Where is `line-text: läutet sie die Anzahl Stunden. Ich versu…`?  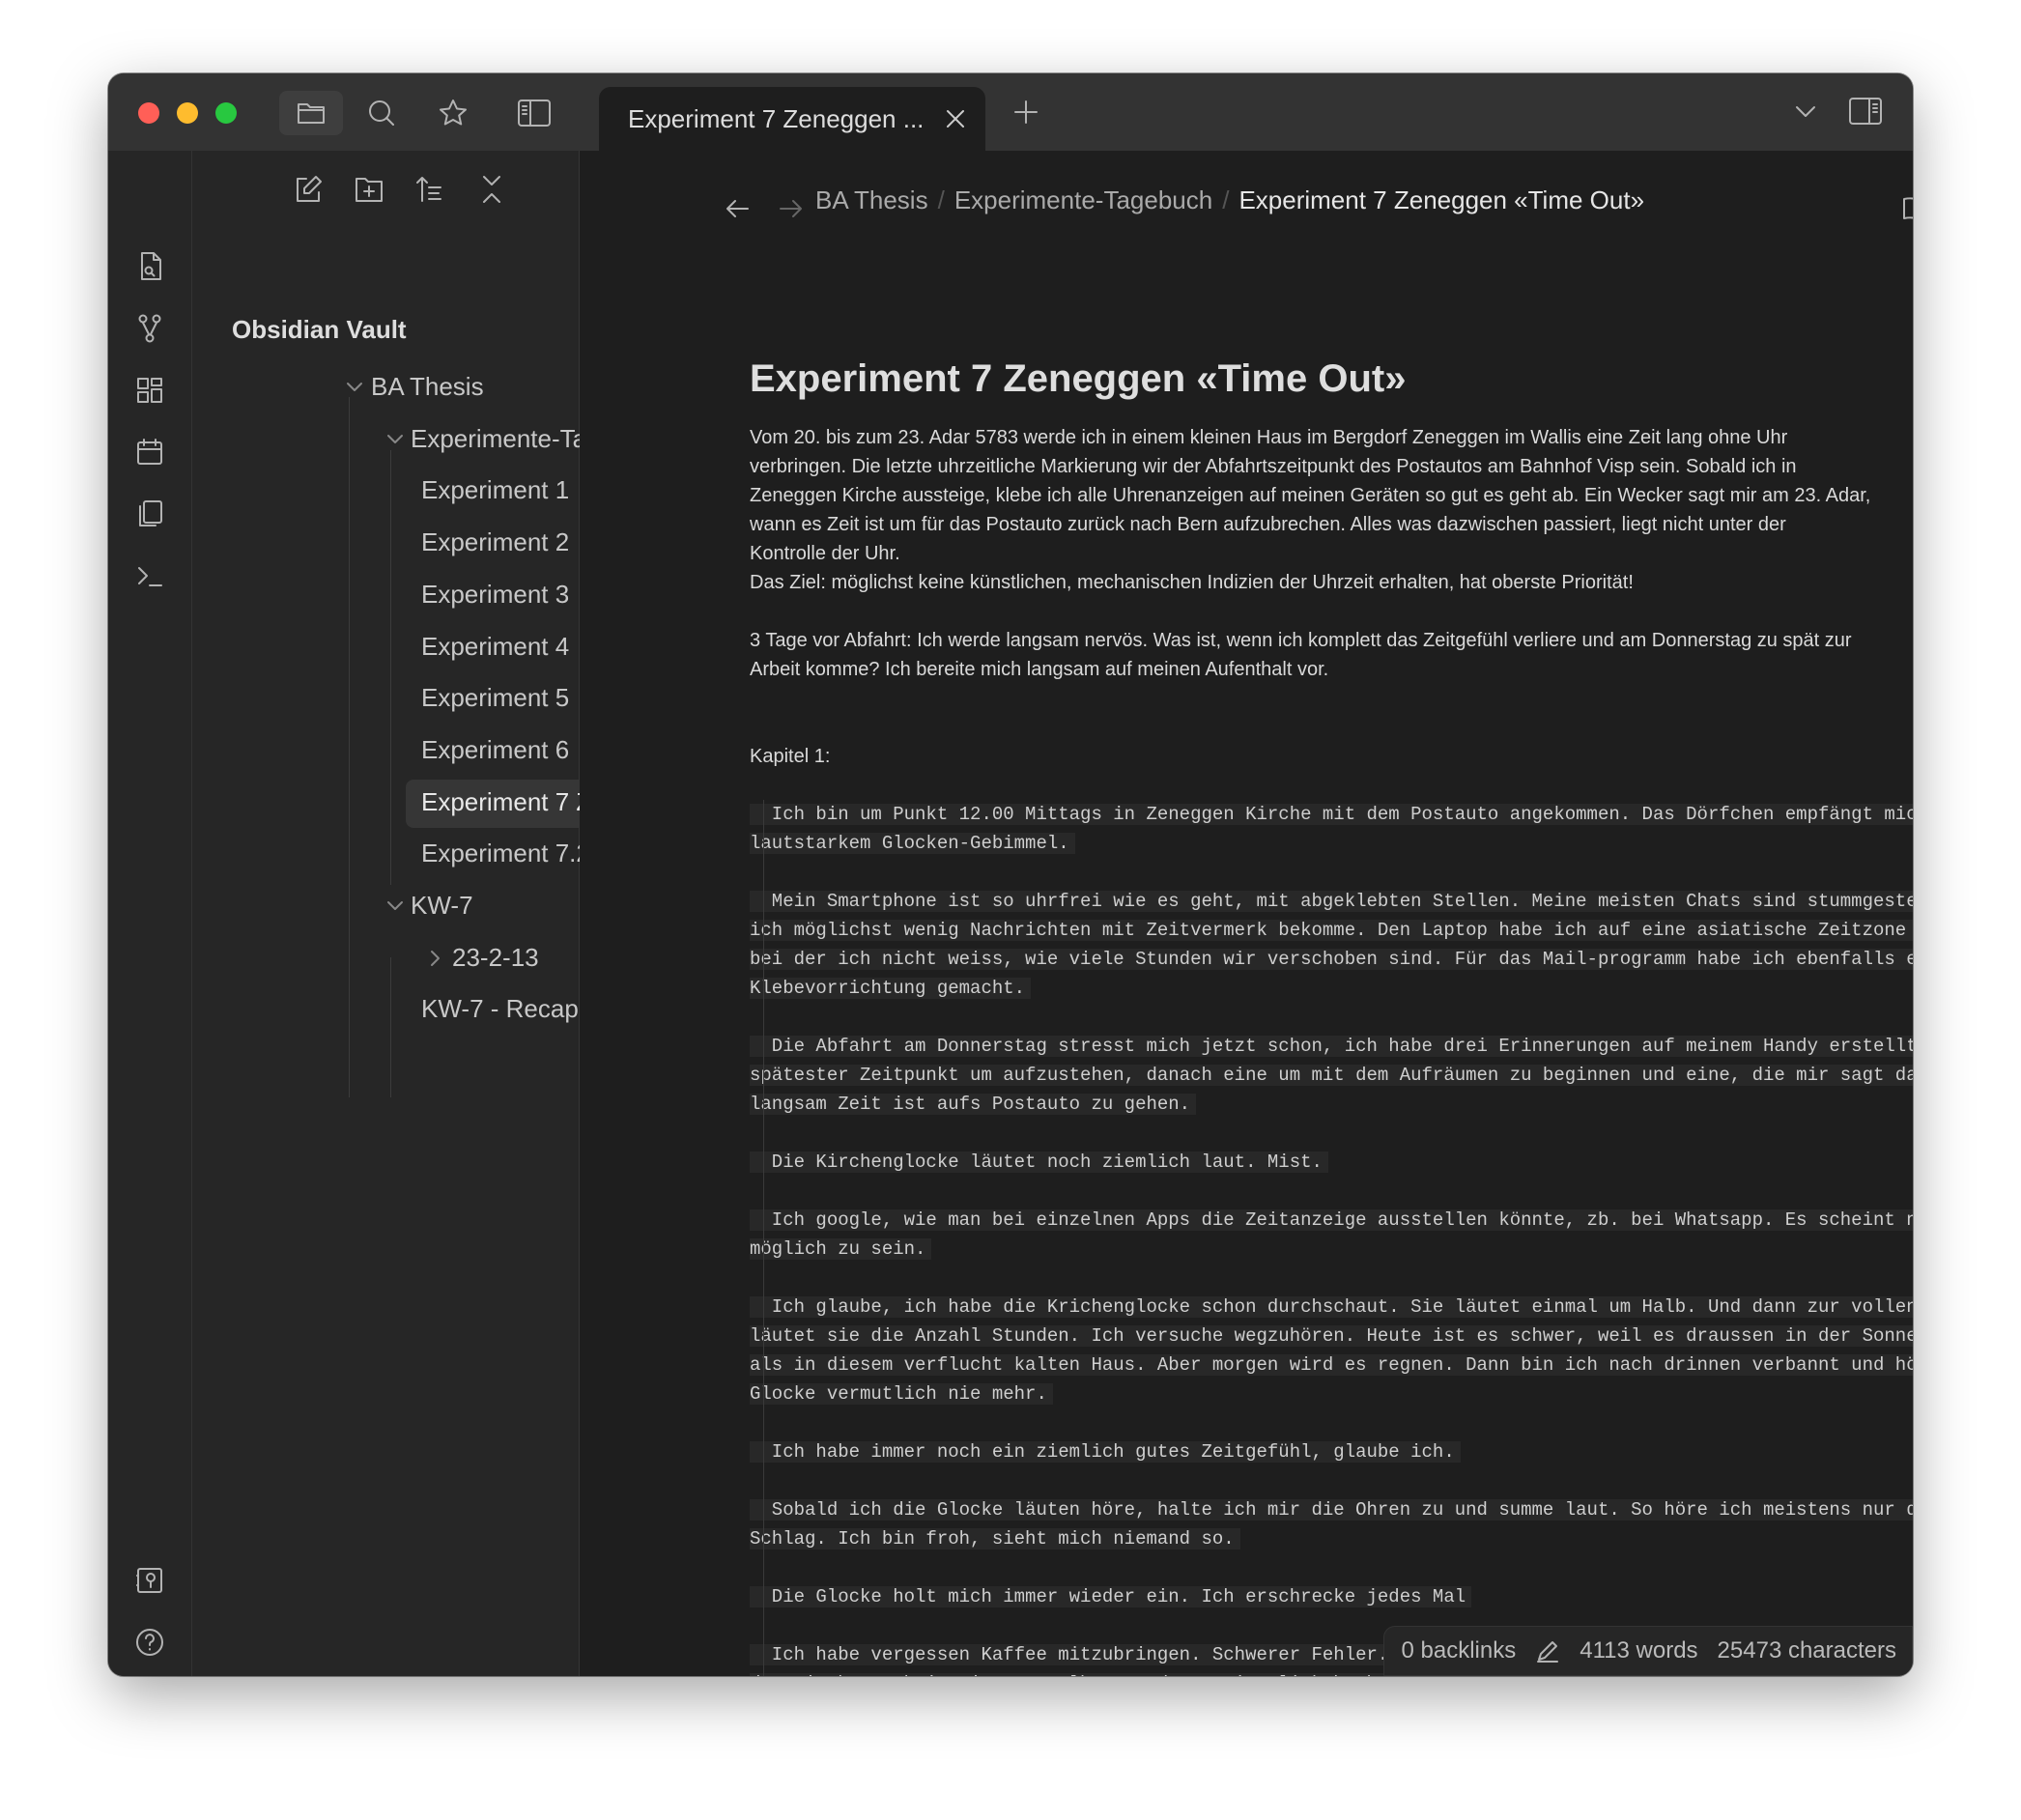
line-text: läutet sie die Anzahl Stunden. Ich versu… is located at coordinates (1331, 1336).